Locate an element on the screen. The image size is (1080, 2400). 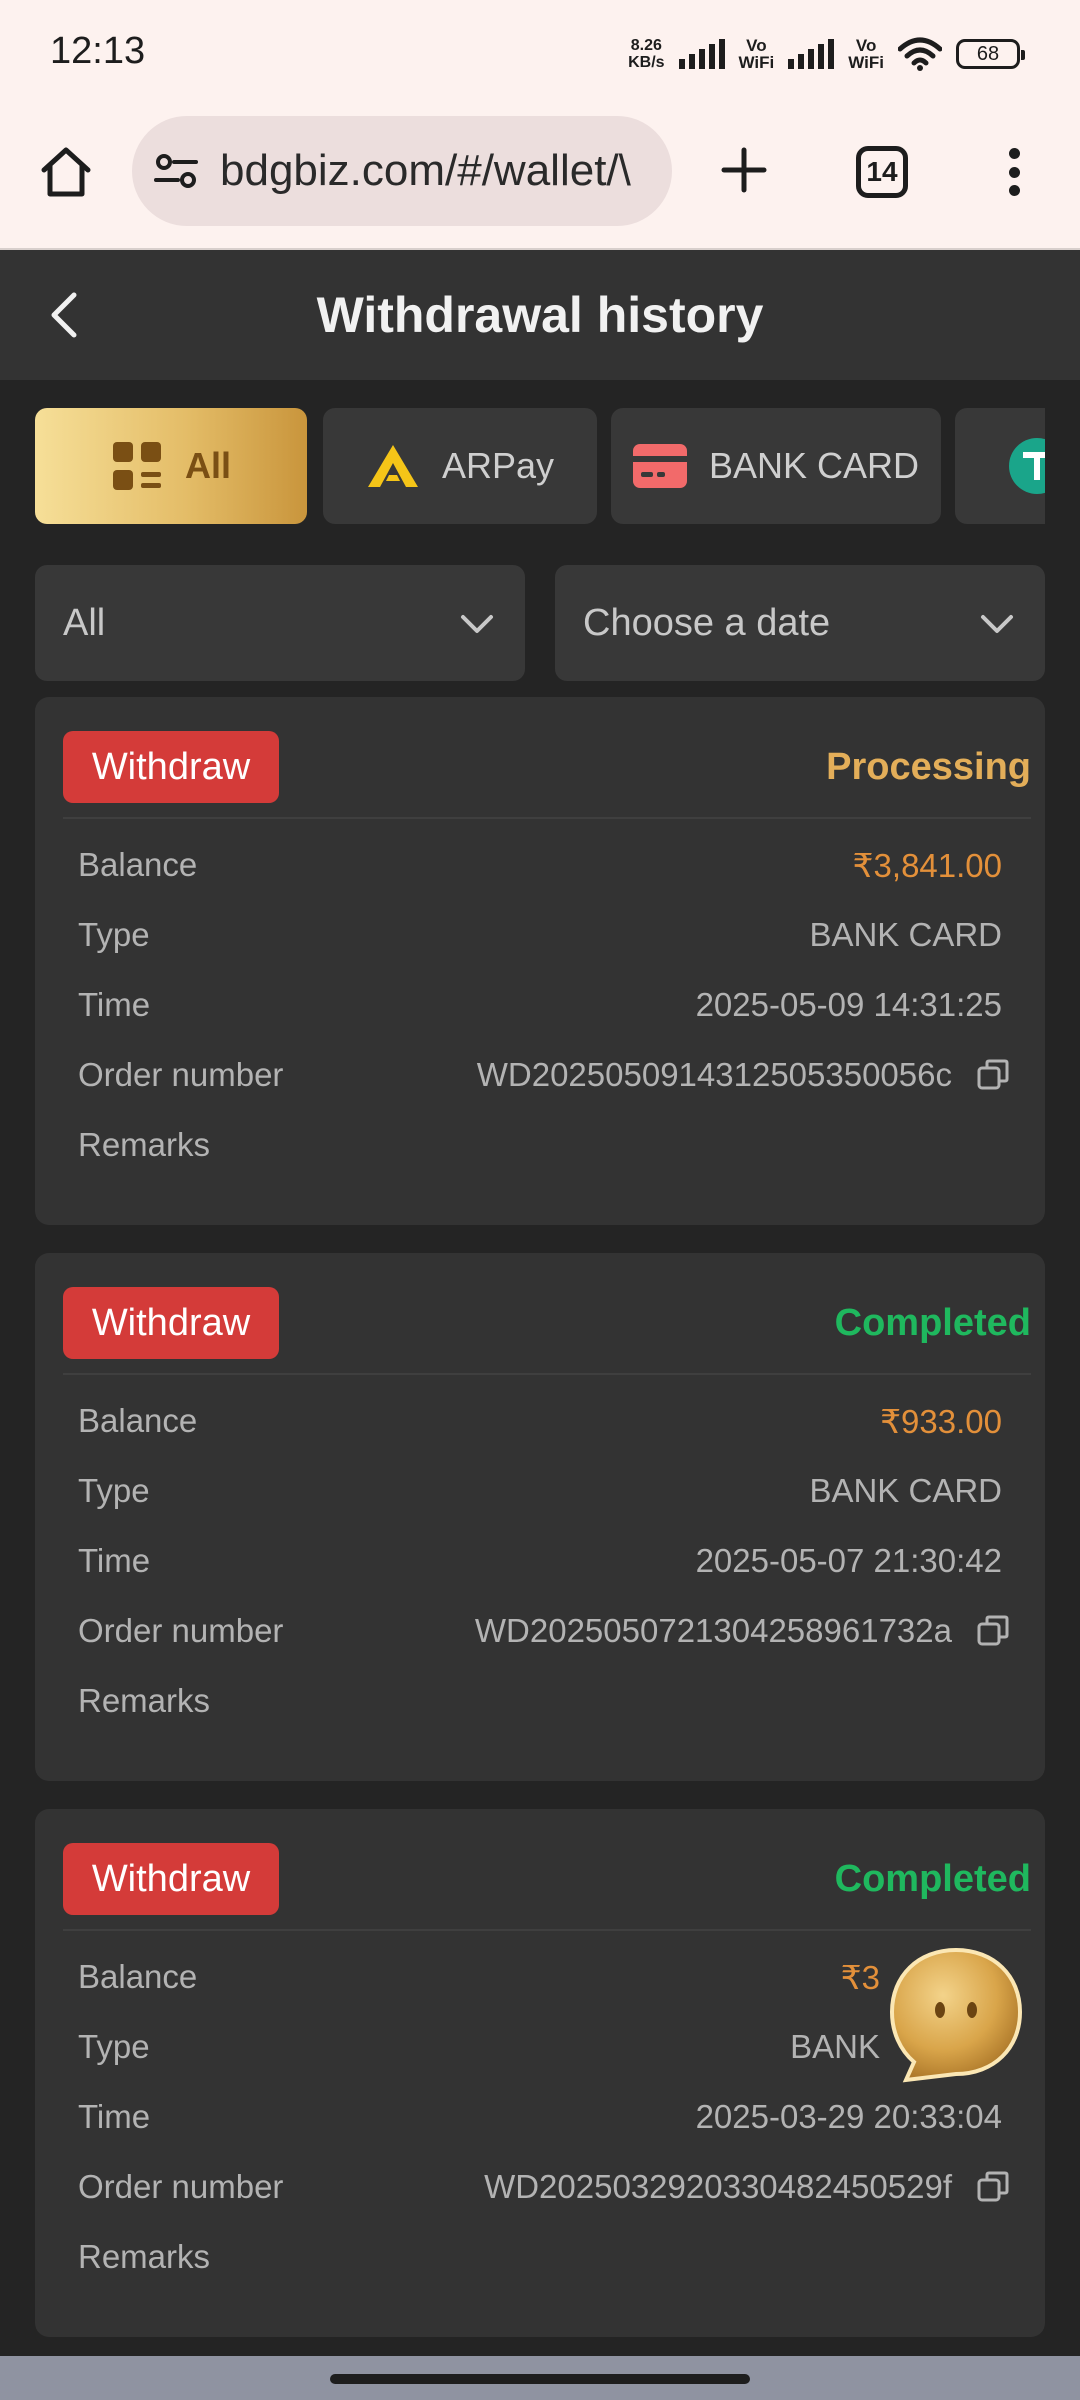
battery-indicator: 68 is located at coordinates (990, 54).